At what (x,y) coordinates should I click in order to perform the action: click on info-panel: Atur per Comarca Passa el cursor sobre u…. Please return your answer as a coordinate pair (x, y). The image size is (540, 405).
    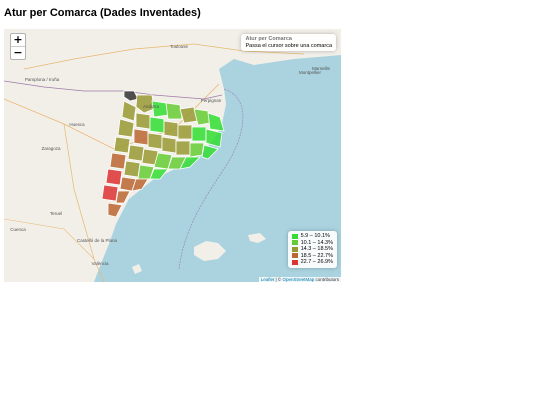
    Looking at the image, I should click on (288, 42).